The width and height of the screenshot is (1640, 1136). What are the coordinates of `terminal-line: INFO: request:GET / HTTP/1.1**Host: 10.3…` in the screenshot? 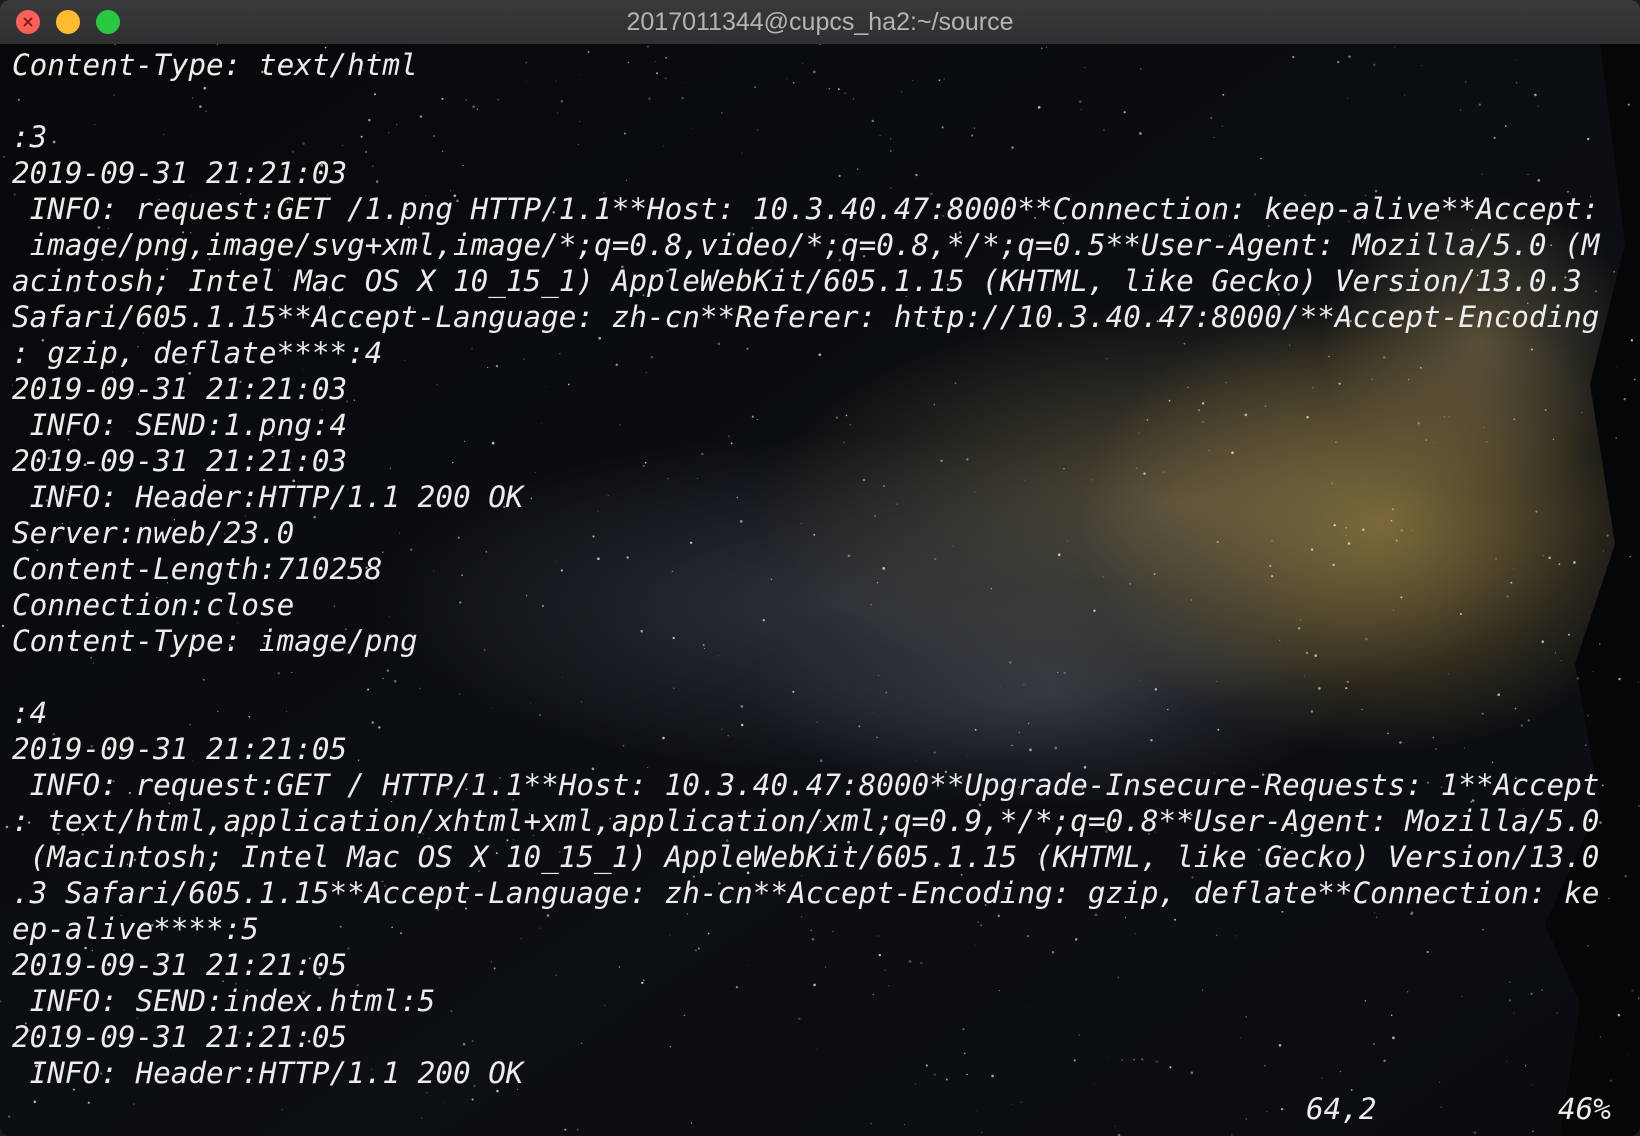 It's located at (806, 785).